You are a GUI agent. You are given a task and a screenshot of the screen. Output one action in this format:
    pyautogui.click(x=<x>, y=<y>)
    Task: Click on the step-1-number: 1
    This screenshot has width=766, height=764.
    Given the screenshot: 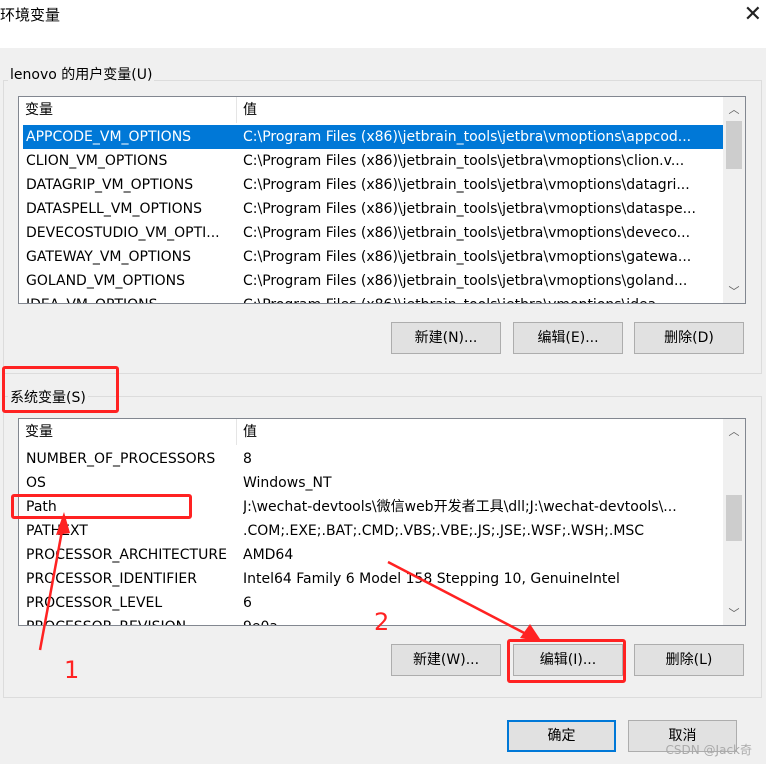 What is the action you would take?
    pyautogui.click(x=72, y=670)
    